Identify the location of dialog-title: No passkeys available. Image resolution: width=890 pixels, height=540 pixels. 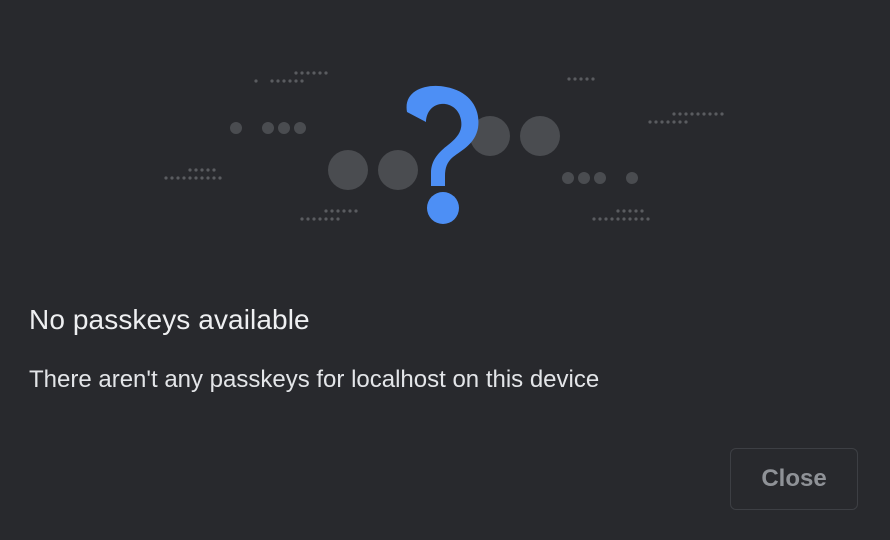
(169, 319).